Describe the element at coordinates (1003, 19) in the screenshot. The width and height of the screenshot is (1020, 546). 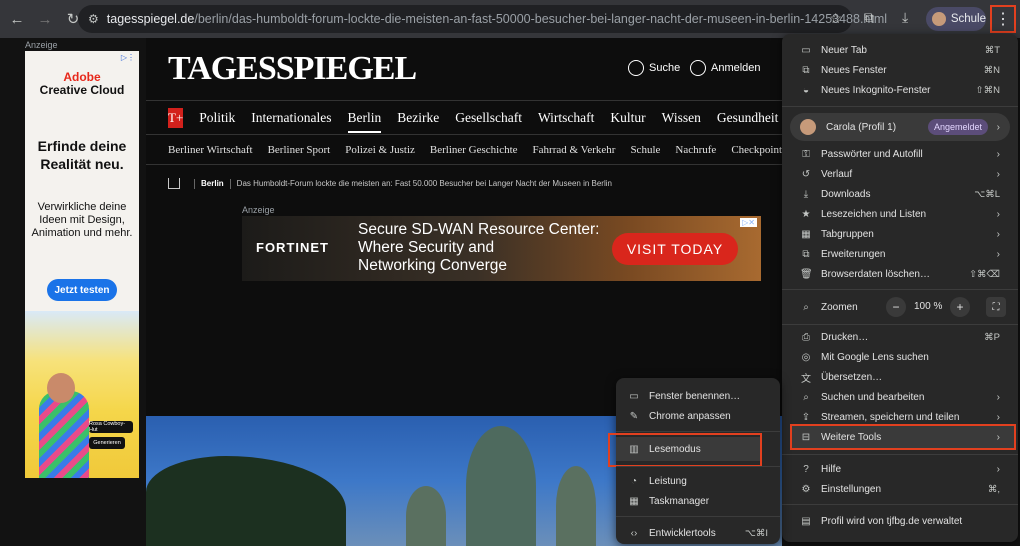
I see `chrome-menu-kebab-icon: ⋮` at that location.